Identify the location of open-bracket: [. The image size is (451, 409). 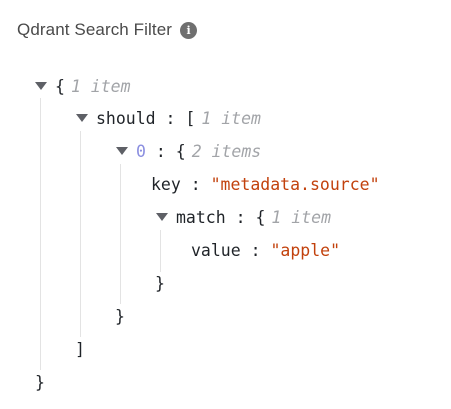
(190, 118).